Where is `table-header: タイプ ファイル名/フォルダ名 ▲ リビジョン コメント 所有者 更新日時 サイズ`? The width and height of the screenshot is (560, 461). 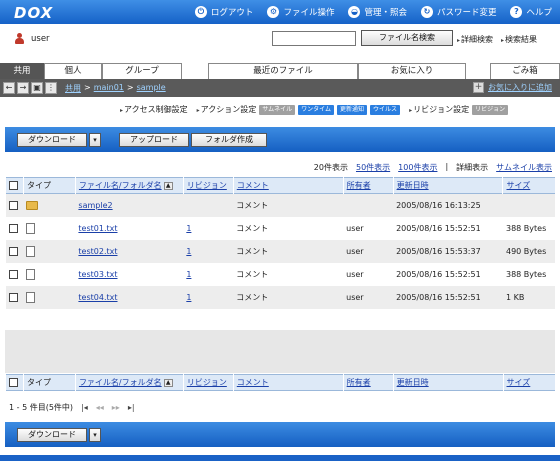
table-header: タイプ ファイル名/フォルダ名 ▲ リビジョン コメント 所有者 更新日時 サイズ is located at coordinates (280, 185).